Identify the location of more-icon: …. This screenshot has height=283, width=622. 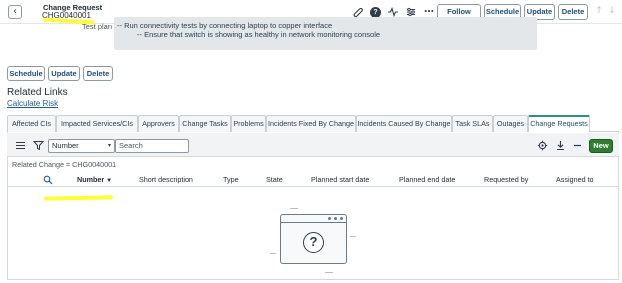
(429, 10).